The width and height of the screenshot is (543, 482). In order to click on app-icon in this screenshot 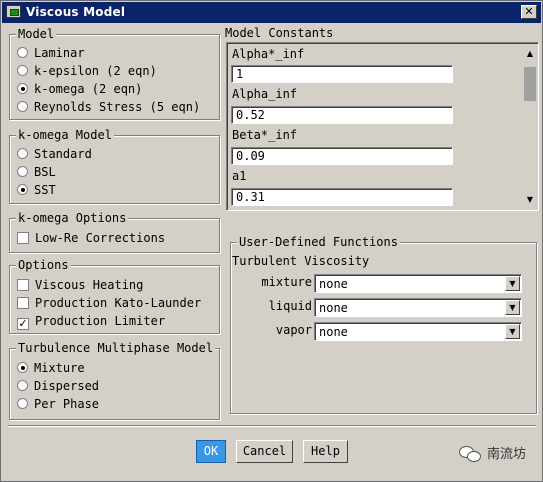, I will do `click(13, 11)`.